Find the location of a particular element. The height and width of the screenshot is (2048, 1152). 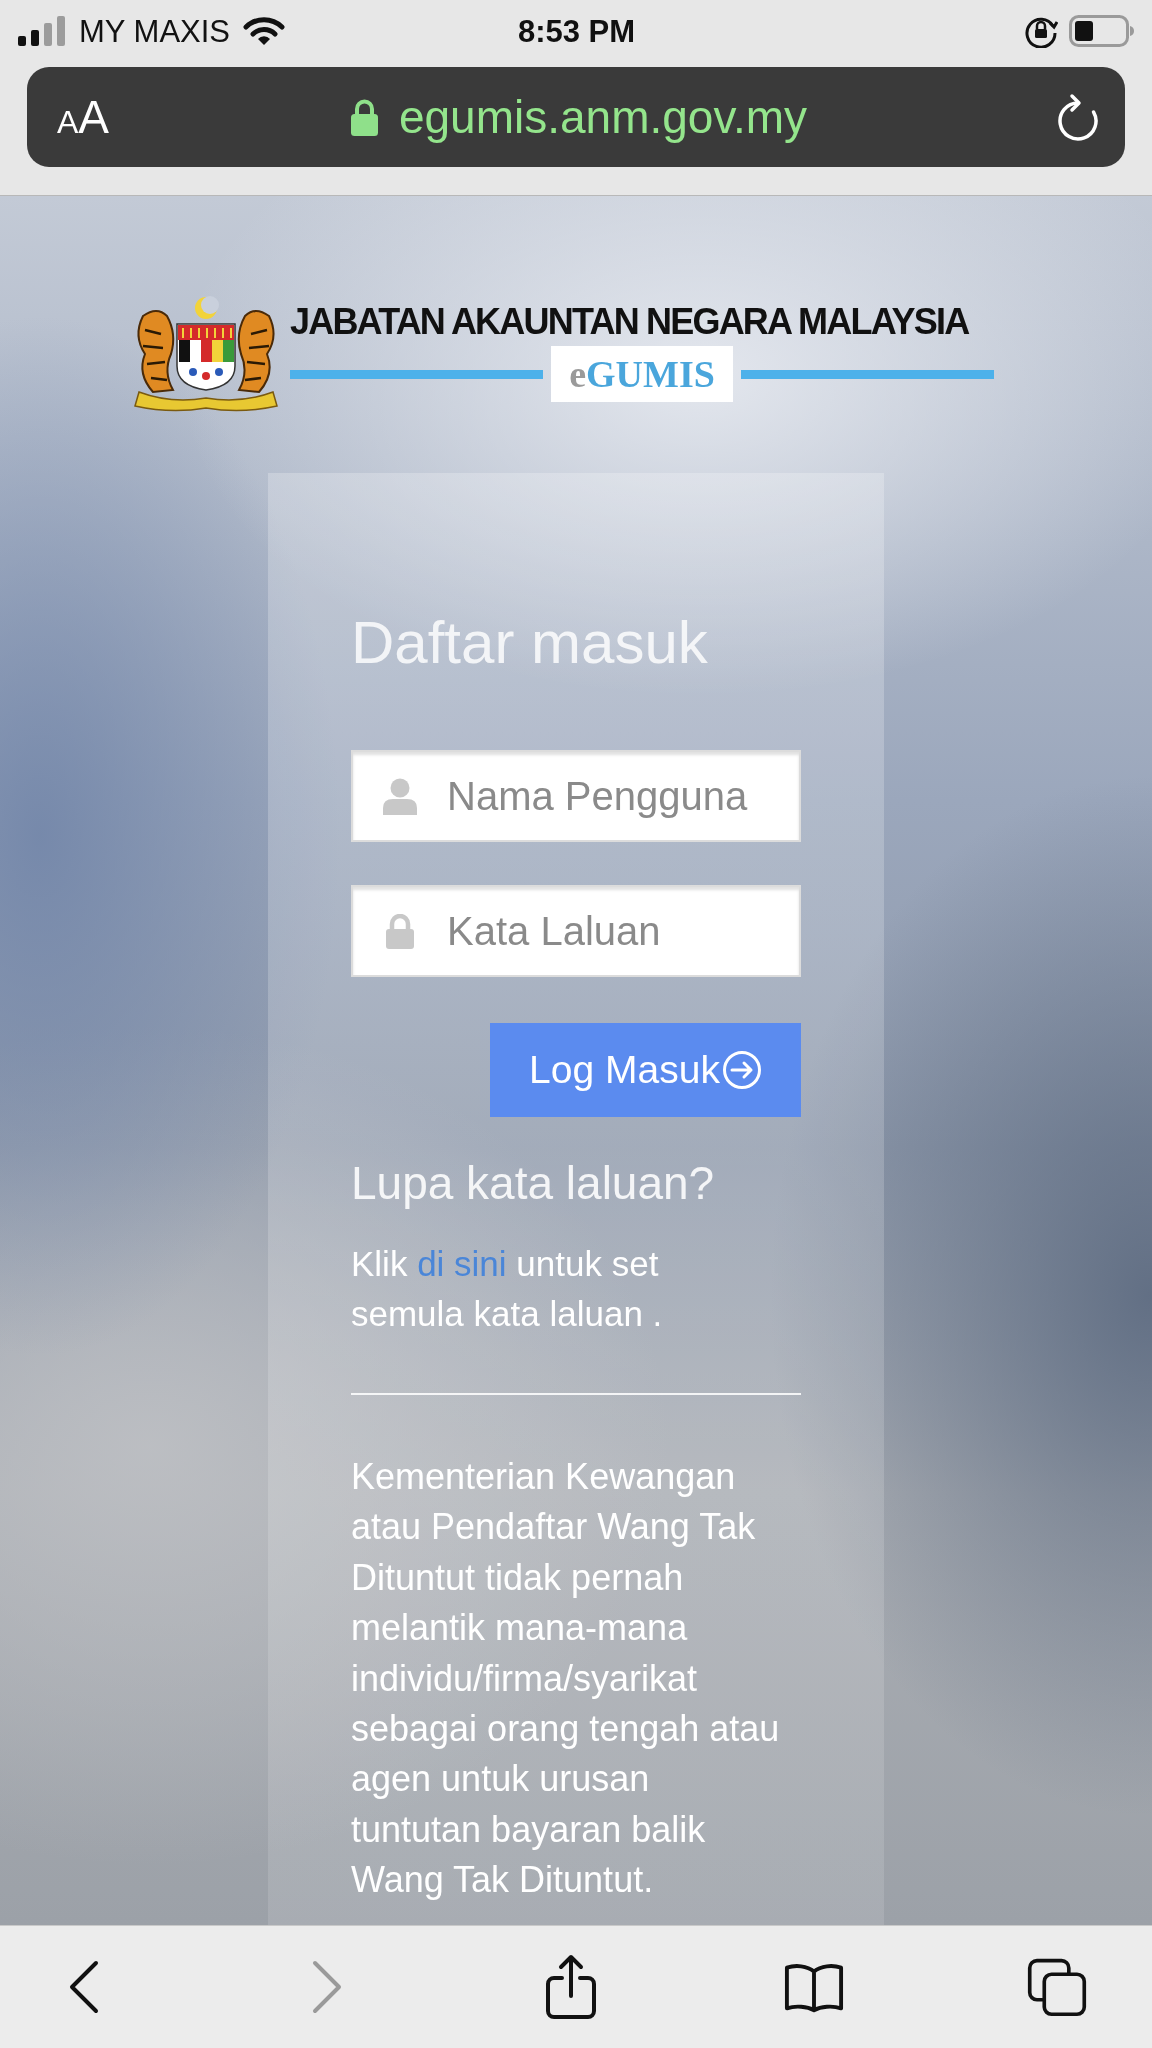

address-bar: AA egumis.anm.gov.my is located at coordinates (576, 117).